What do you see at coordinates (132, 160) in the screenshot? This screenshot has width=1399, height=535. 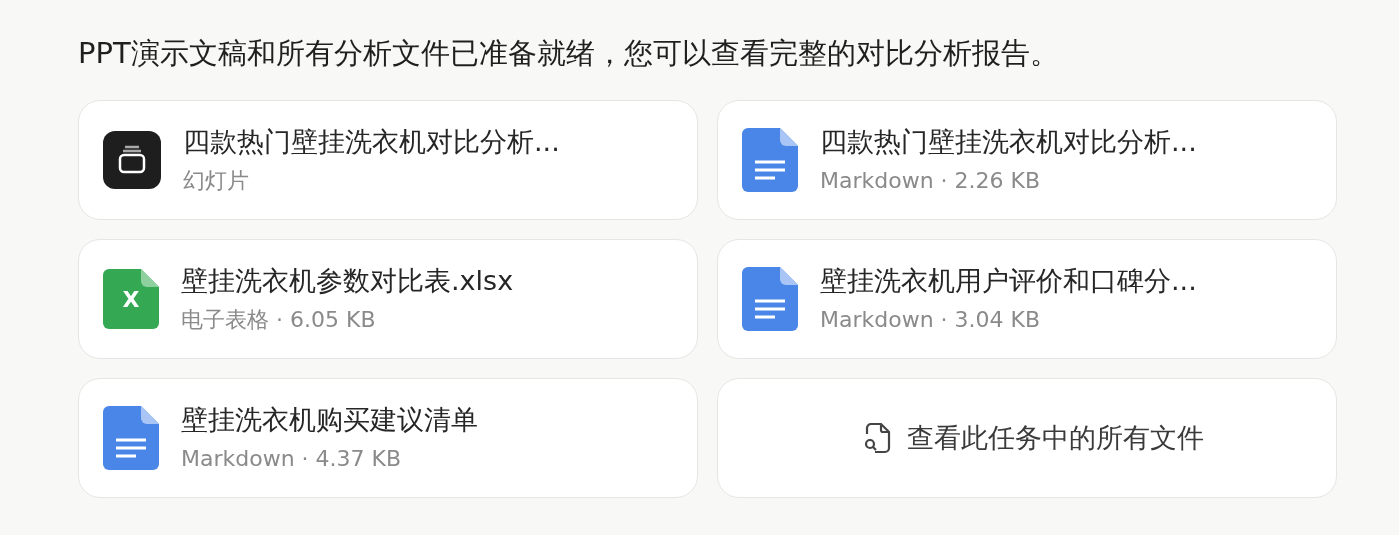 I see `slides-icon` at bounding box center [132, 160].